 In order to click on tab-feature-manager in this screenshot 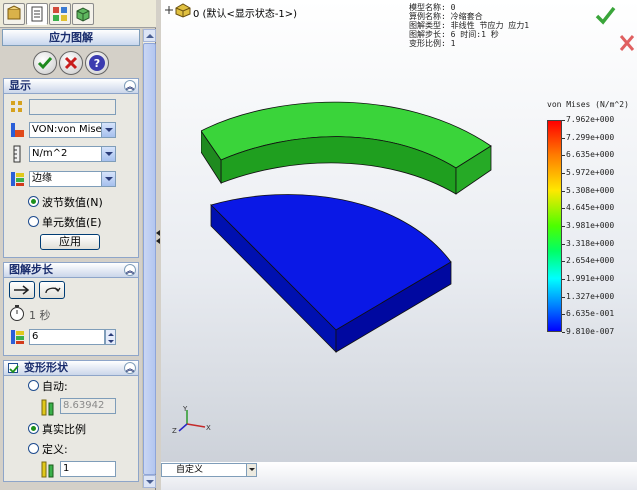, I will do `click(14, 14)`.